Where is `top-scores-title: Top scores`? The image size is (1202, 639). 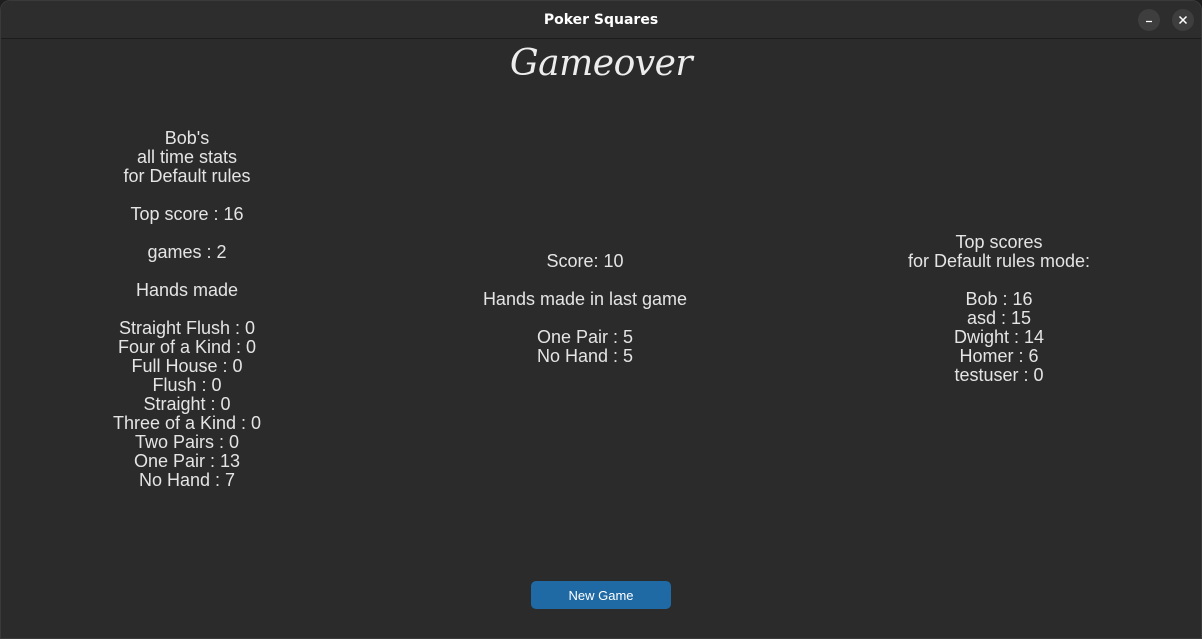
top-scores-title: Top scores is located at coordinates (999, 242).